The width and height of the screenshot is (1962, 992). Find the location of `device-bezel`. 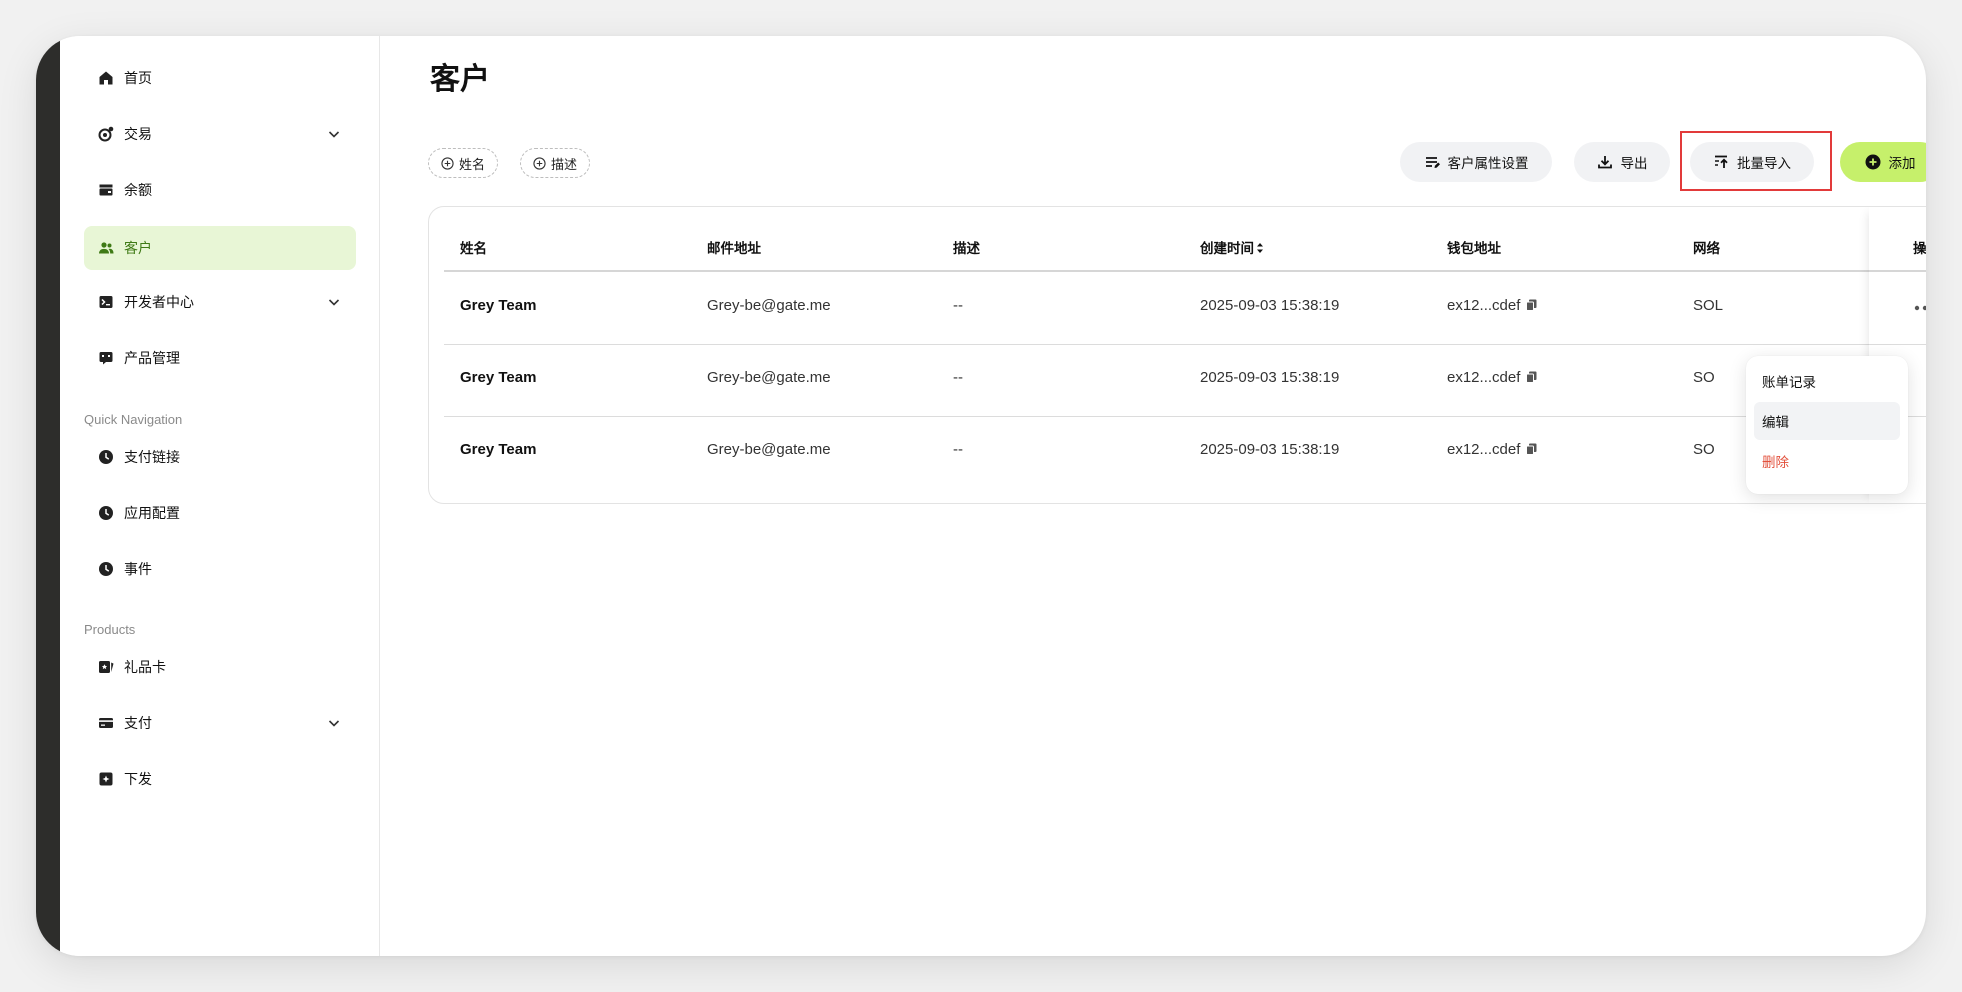

device-bezel is located at coordinates (48, 496).